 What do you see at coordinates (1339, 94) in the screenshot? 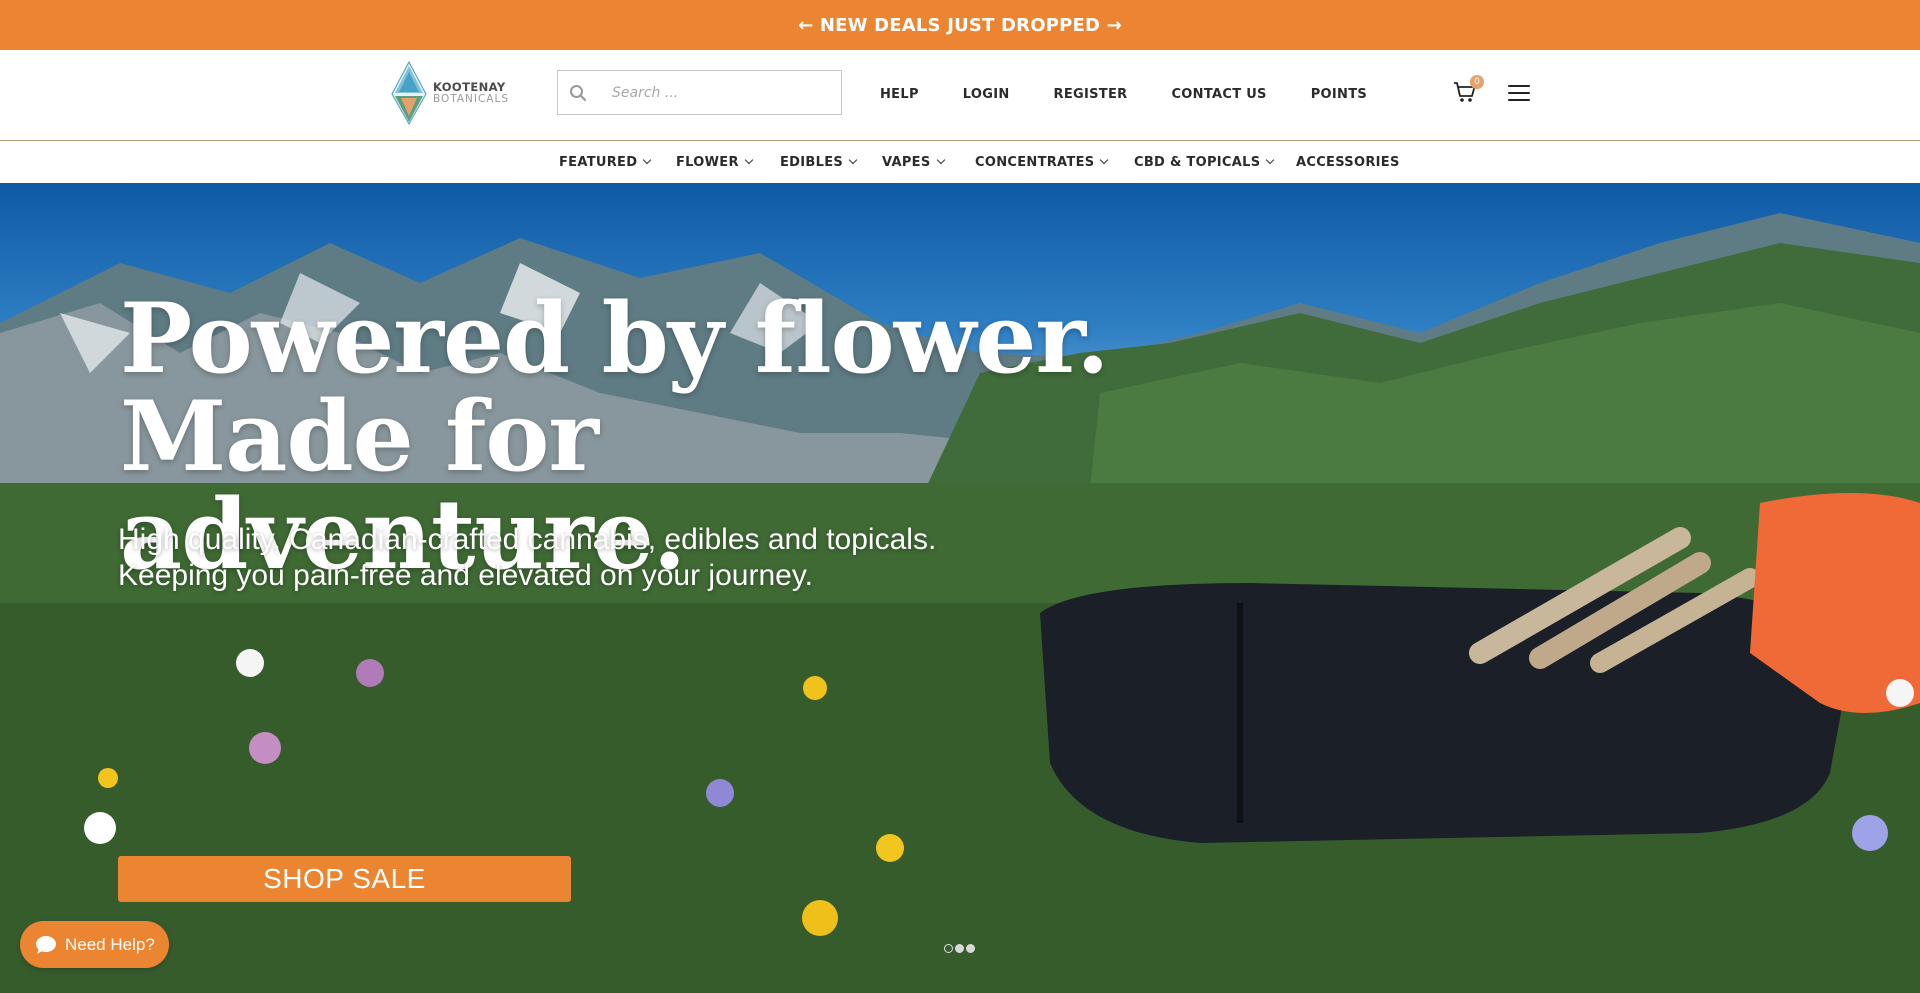
I see `nav-points-link: POINTS` at bounding box center [1339, 94].